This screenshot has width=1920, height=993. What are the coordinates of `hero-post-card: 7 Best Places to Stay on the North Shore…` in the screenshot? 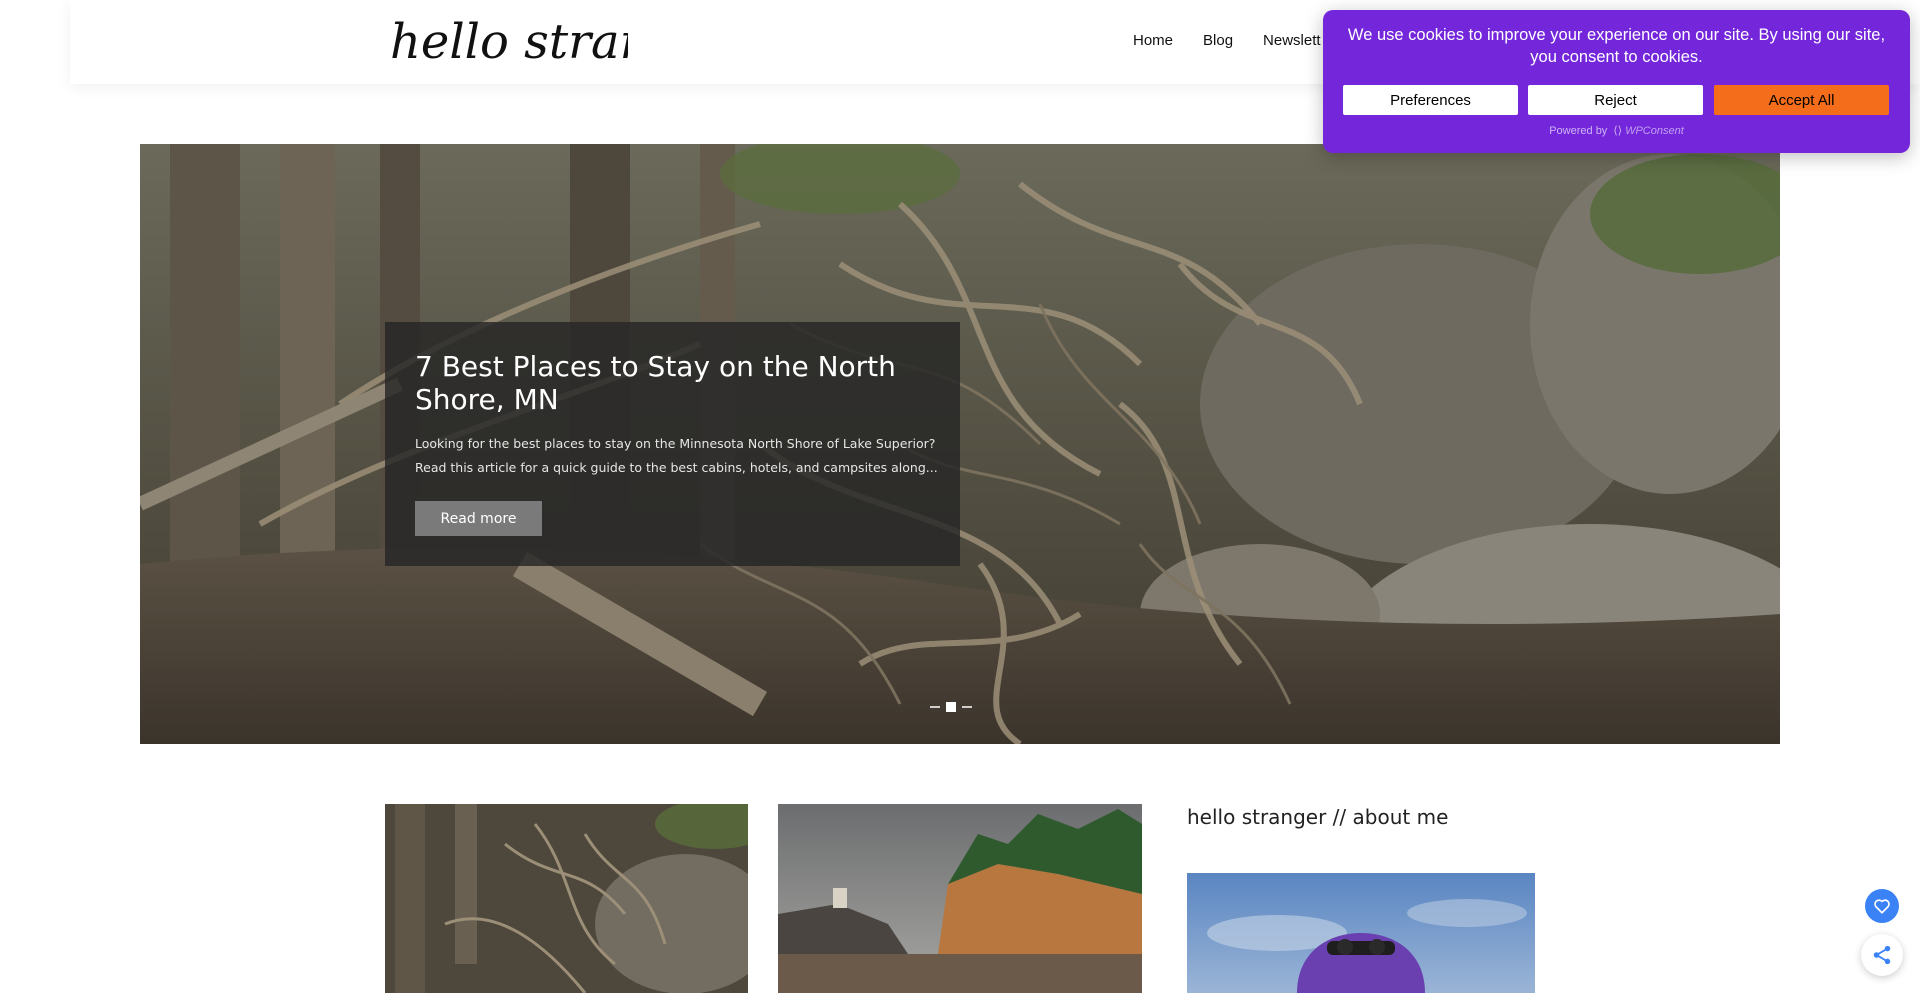 It's located at (672, 444).